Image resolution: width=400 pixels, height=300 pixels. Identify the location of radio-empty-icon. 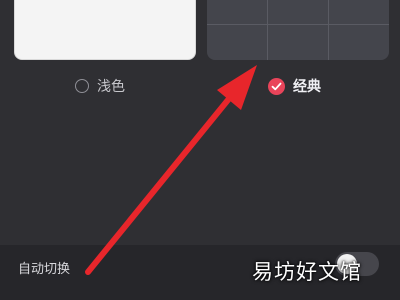
(82, 86).